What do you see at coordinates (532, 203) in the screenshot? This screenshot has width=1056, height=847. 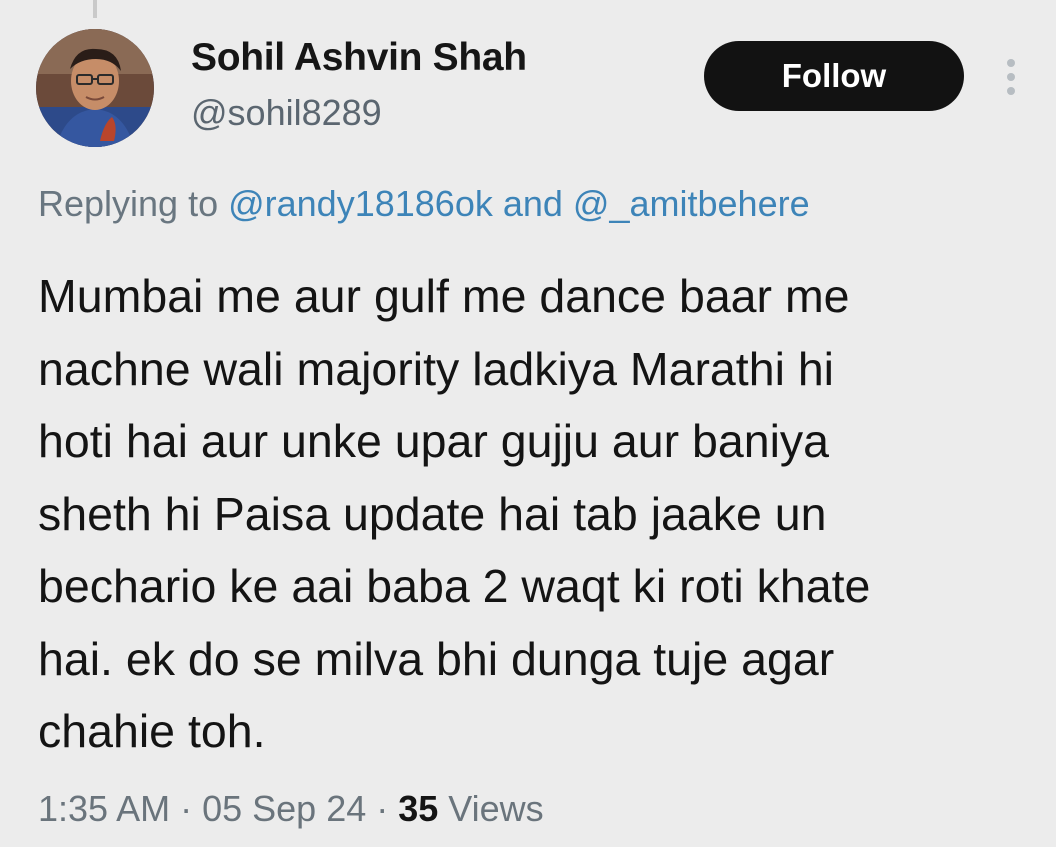 I see `reply-mention-joiner: and` at bounding box center [532, 203].